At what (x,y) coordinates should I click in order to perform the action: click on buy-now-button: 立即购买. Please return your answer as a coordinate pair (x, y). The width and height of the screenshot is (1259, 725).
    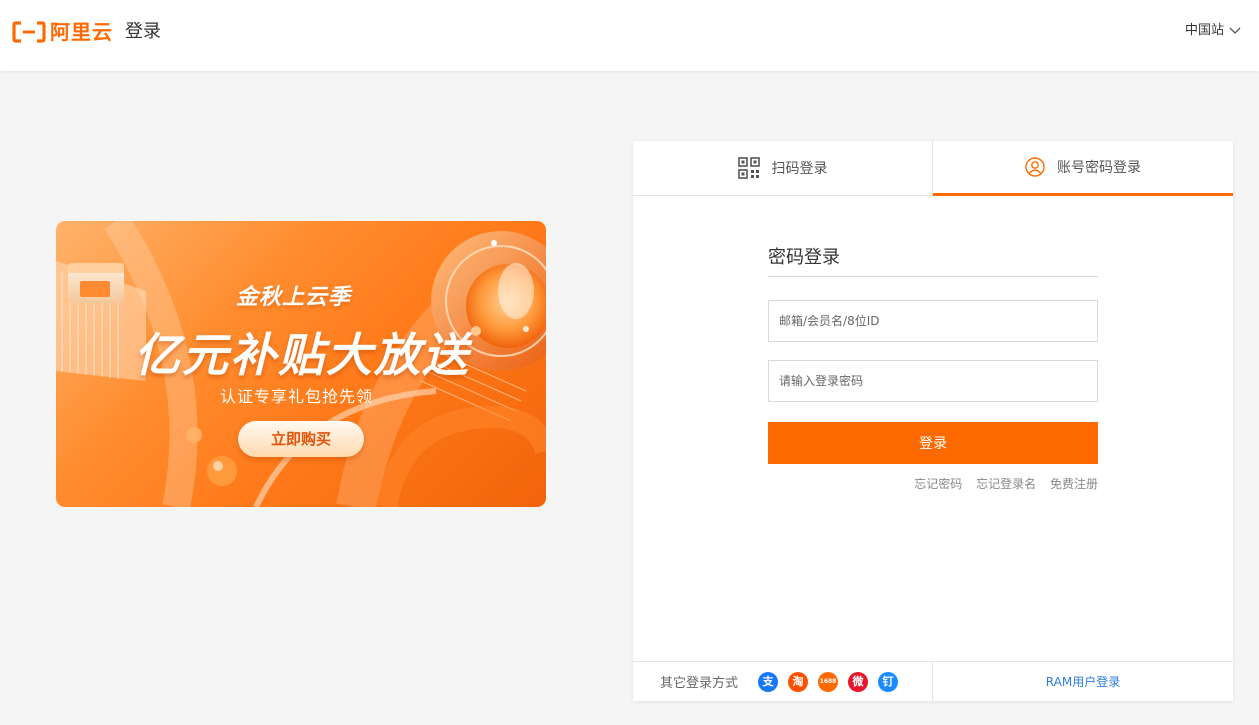
    Looking at the image, I should click on (301, 439).